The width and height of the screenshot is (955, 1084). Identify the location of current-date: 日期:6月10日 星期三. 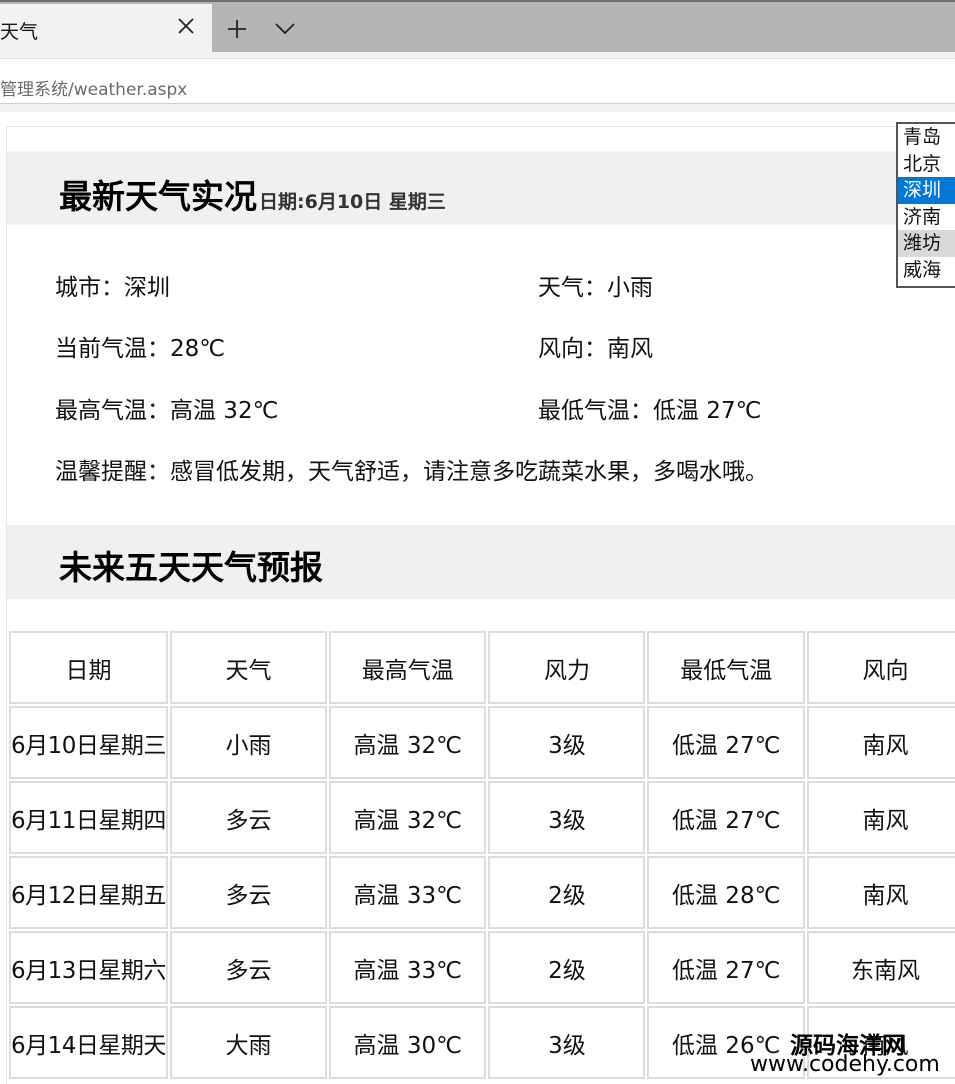
(352, 202).